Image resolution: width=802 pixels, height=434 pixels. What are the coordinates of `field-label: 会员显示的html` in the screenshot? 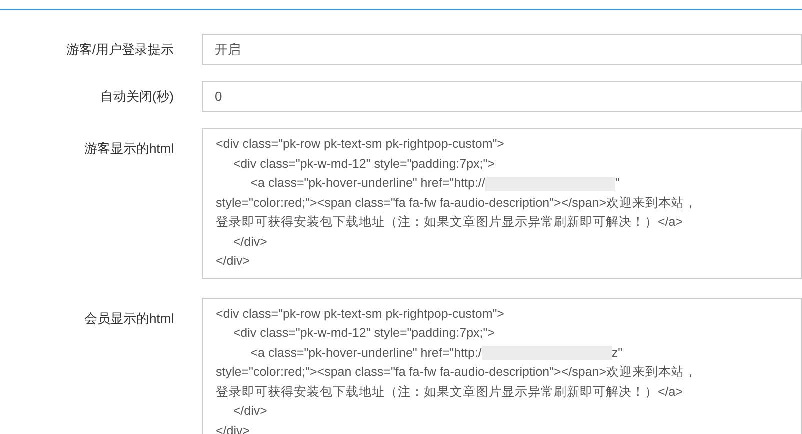 It's located at (128, 319).